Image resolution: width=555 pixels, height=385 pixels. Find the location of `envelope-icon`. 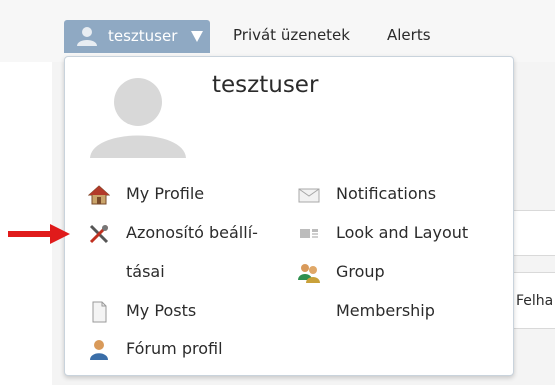

envelope-icon is located at coordinates (309, 195).